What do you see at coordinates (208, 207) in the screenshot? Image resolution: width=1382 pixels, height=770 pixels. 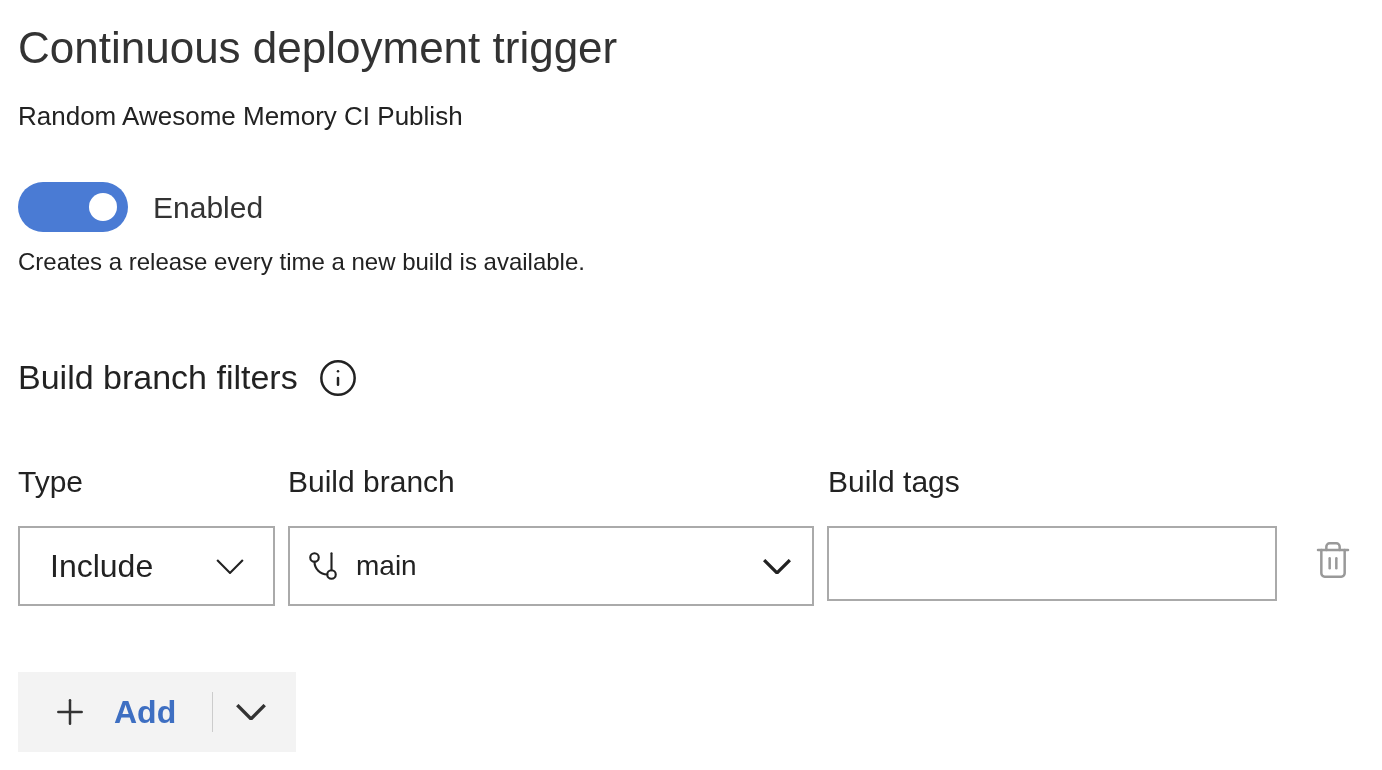 I see `toggle-label: Enabled` at bounding box center [208, 207].